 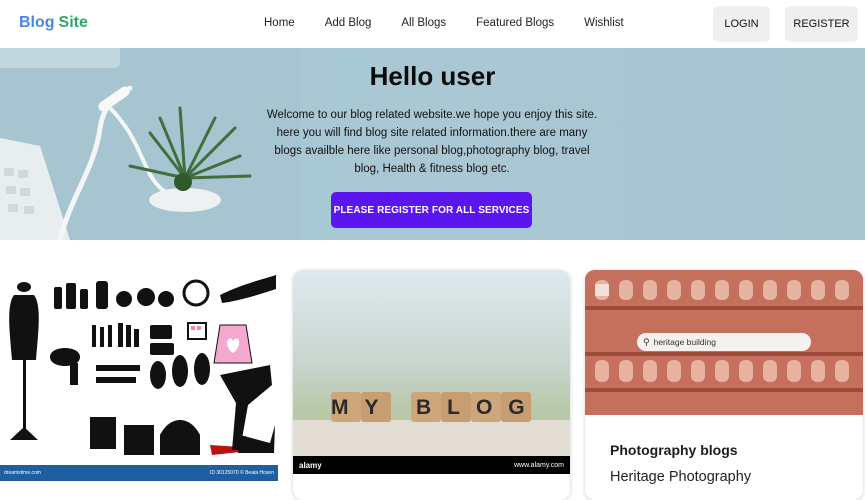 What do you see at coordinates (37, 22) in the screenshot?
I see `brand-part1: Blog` at bounding box center [37, 22].